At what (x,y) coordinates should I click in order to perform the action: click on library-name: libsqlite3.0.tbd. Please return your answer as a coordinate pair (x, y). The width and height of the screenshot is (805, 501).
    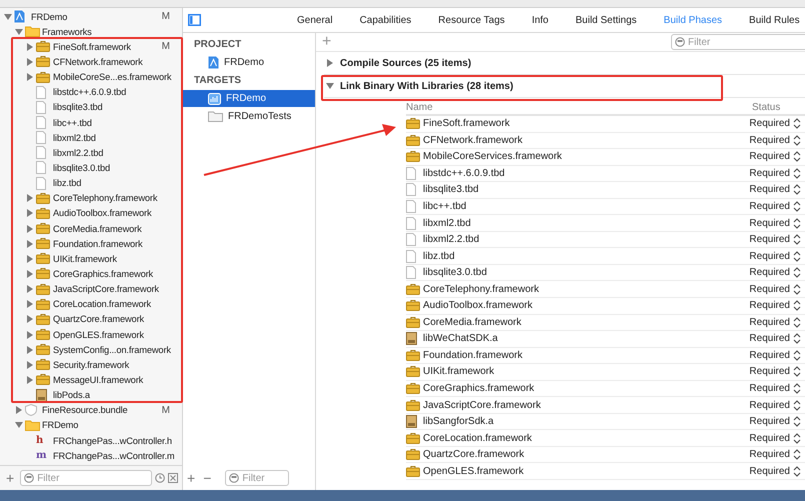
    Looking at the image, I should click on (455, 272).